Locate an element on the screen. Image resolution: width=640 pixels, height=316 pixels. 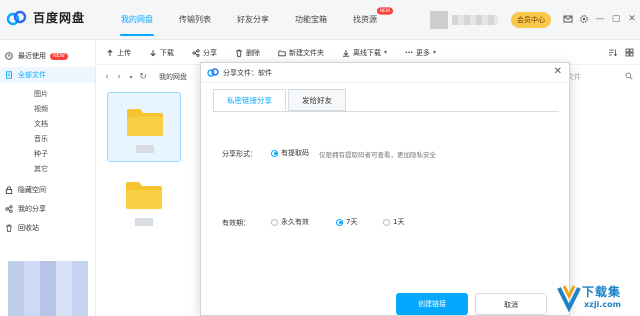
more-button: ··· 更多 ▾ is located at coordinates (420, 53).